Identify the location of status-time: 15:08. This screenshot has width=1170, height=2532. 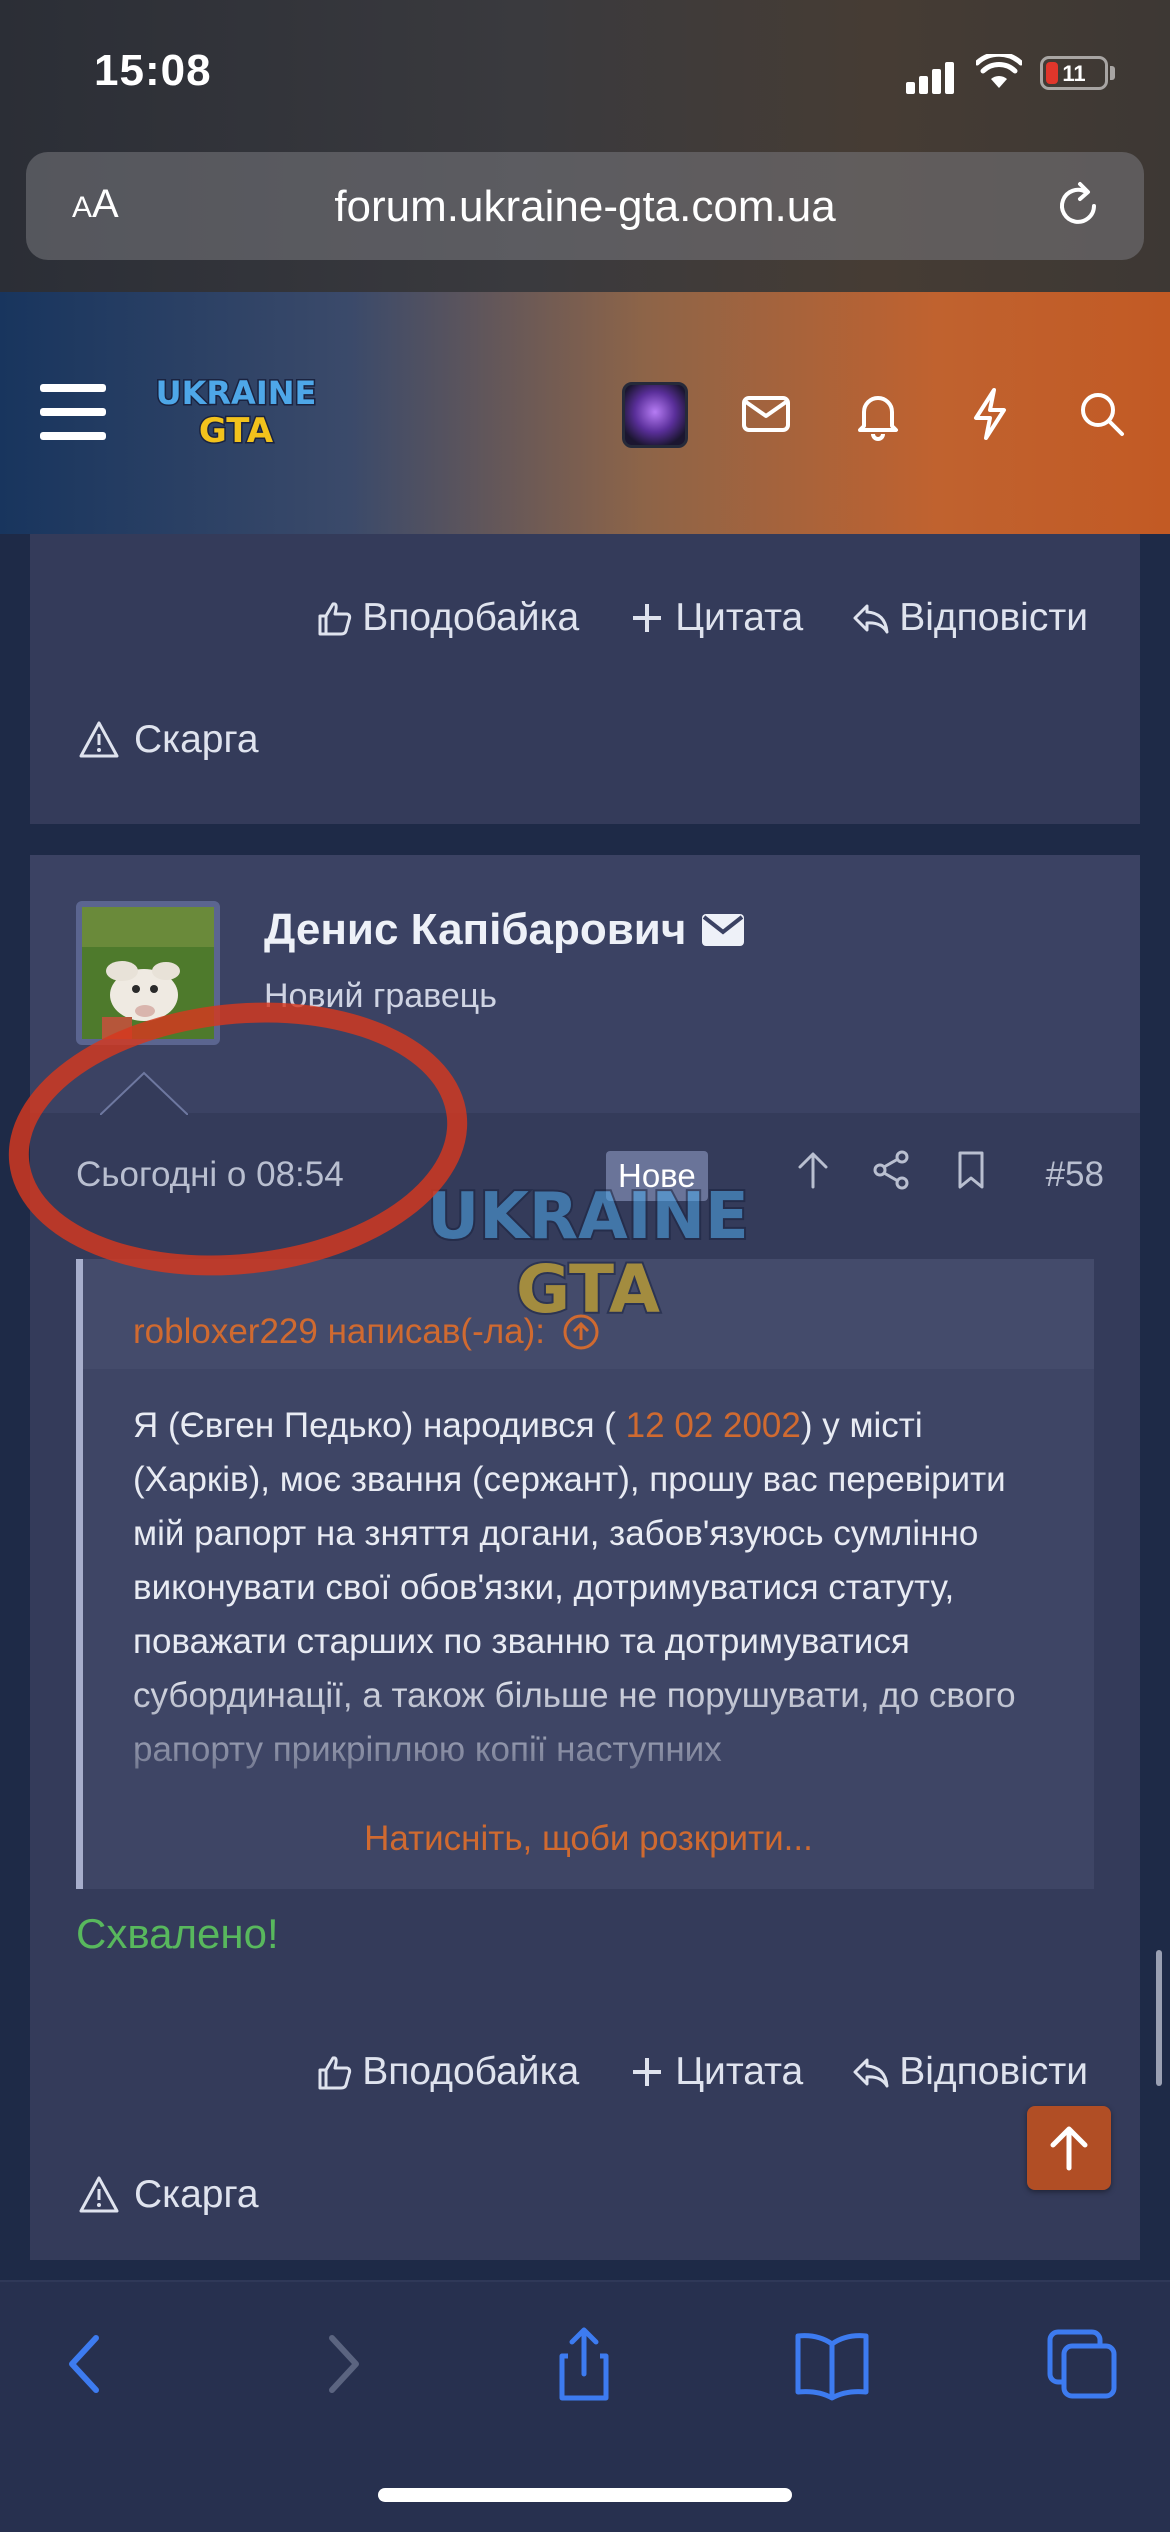
(153, 70).